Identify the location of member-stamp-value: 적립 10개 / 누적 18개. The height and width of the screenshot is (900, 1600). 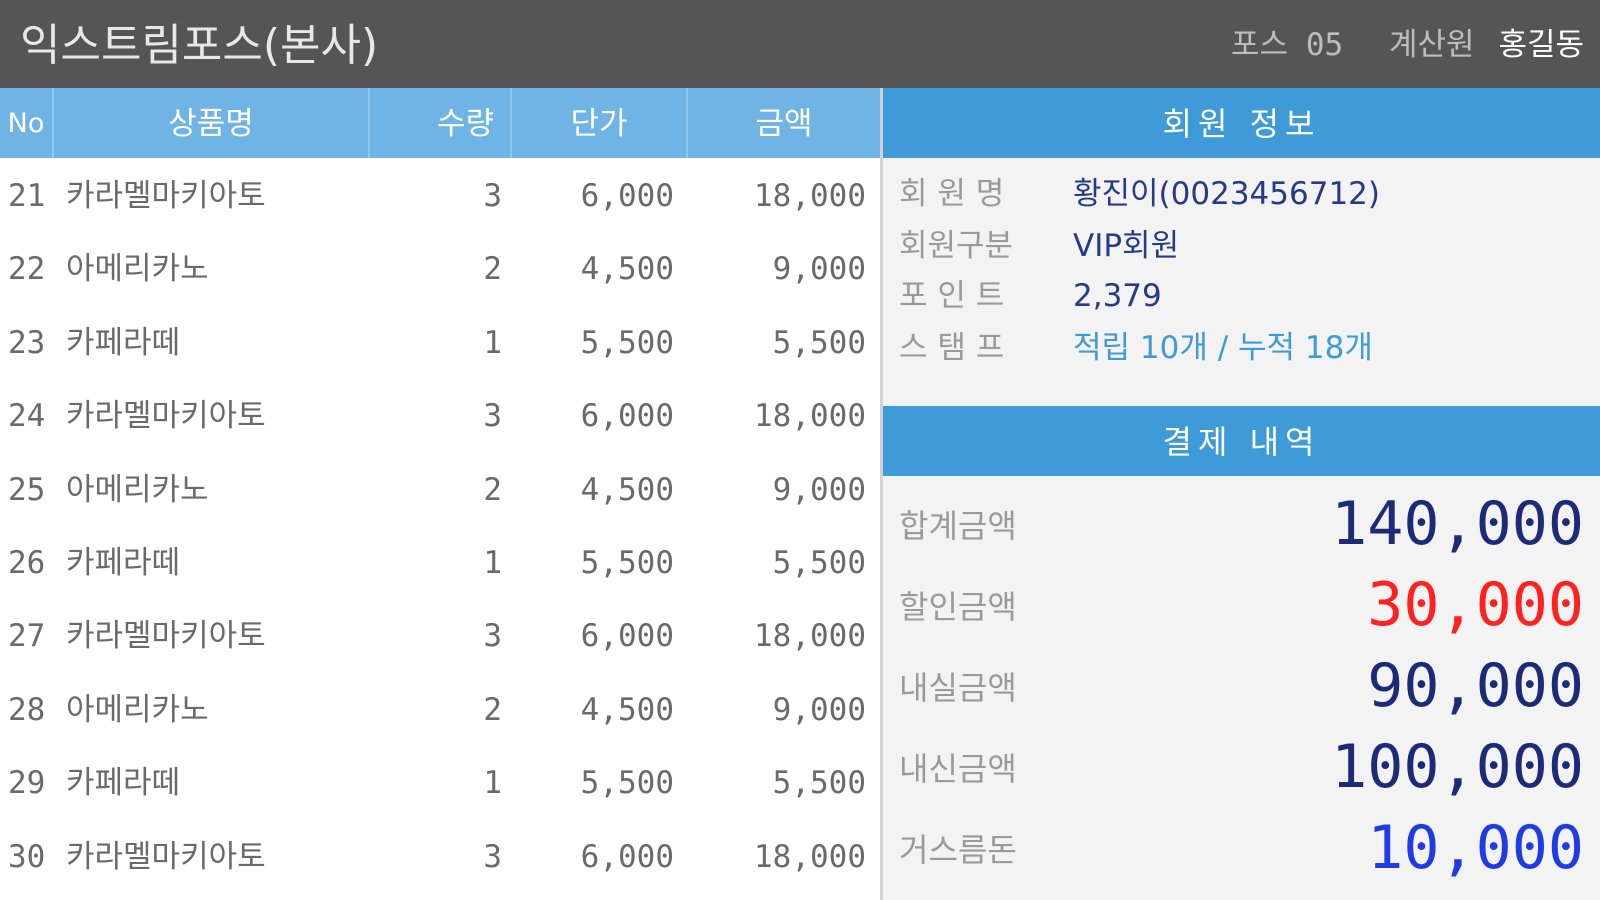
(1223, 348).